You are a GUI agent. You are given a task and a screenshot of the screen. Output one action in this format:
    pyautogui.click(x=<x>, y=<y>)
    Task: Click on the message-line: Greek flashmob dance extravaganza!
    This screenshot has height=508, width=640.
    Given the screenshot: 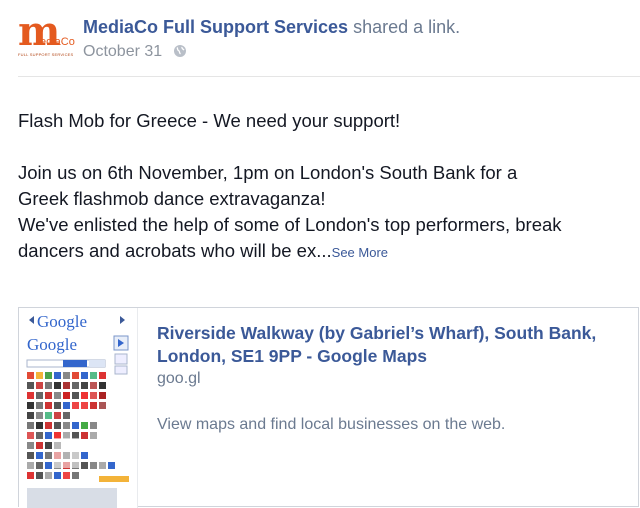 What is the action you would take?
    pyautogui.click(x=172, y=198)
    